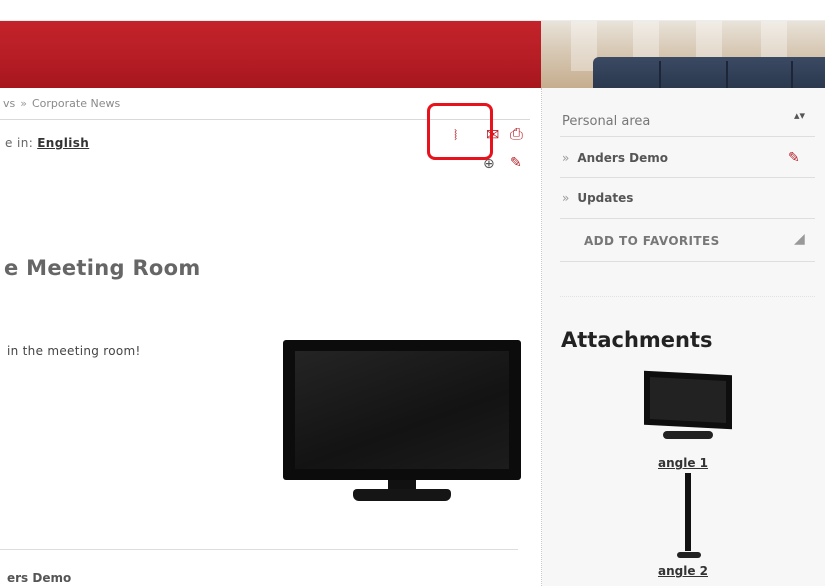 The width and height of the screenshot is (825, 586). What do you see at coordinates (402, 495) in the screenshot?
I see `tv-base` at bounding box center [402, 495].